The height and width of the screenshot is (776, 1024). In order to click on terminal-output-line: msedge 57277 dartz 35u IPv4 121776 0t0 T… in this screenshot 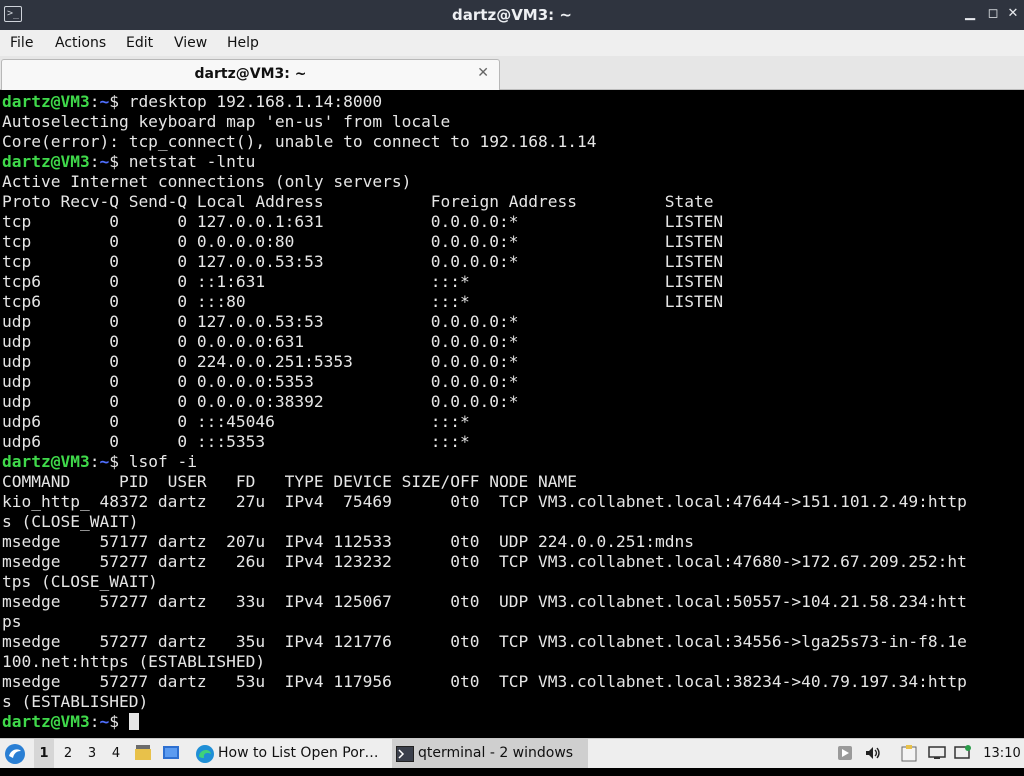, I will do `click(484, 641)`.